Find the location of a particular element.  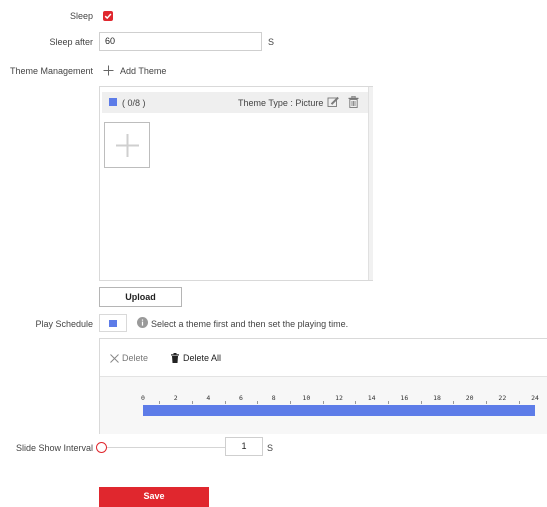

tick-label-8: 8 is located at coordinates (273, 398).